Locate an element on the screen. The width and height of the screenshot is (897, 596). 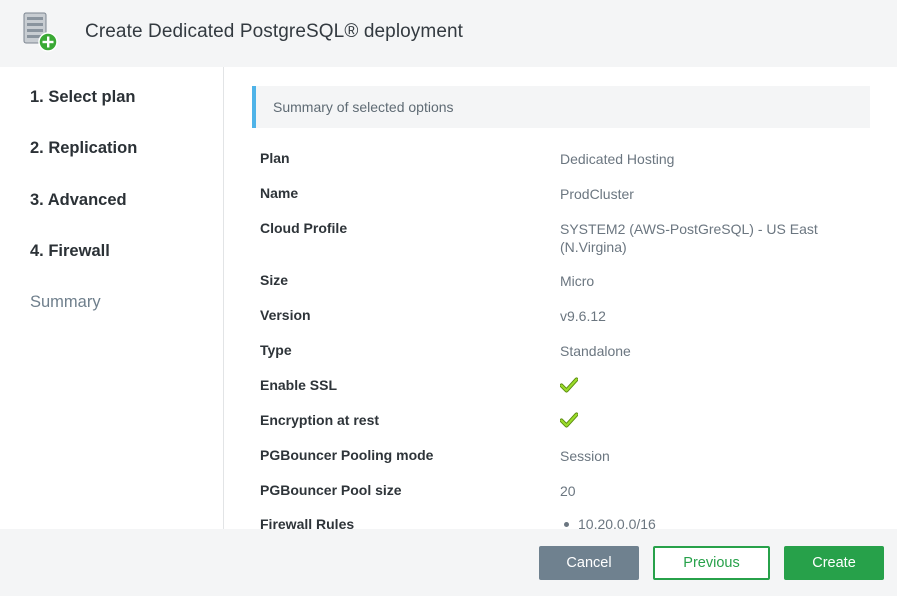
dialog-footer: Cancel Previous Create is located at coordinates (448, 562).